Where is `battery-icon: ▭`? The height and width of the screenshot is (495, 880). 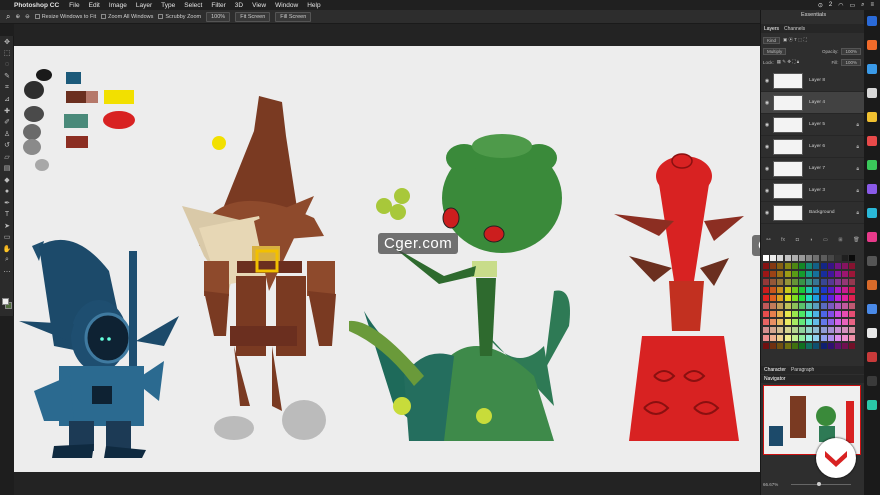
battery-icon: ▭ is located at coordinates (852, 5).